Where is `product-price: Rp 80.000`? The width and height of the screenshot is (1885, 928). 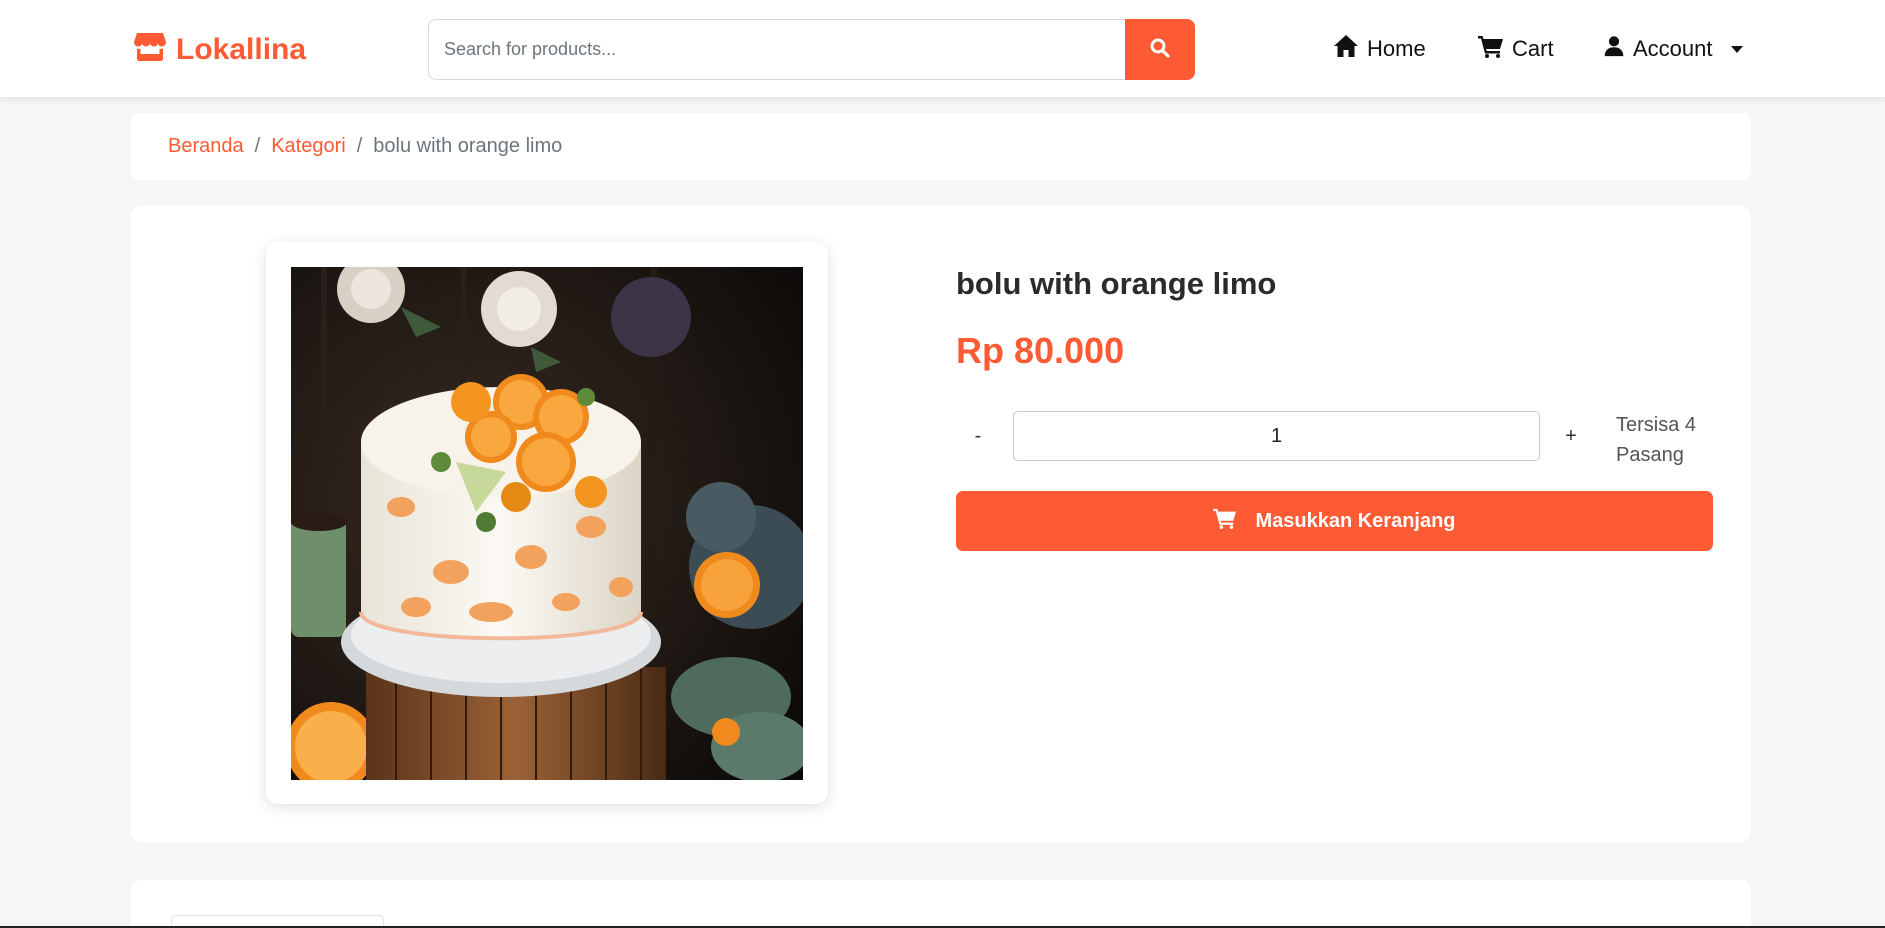 product-price: Rp 80.000 is located at coordinates (1040, 350).